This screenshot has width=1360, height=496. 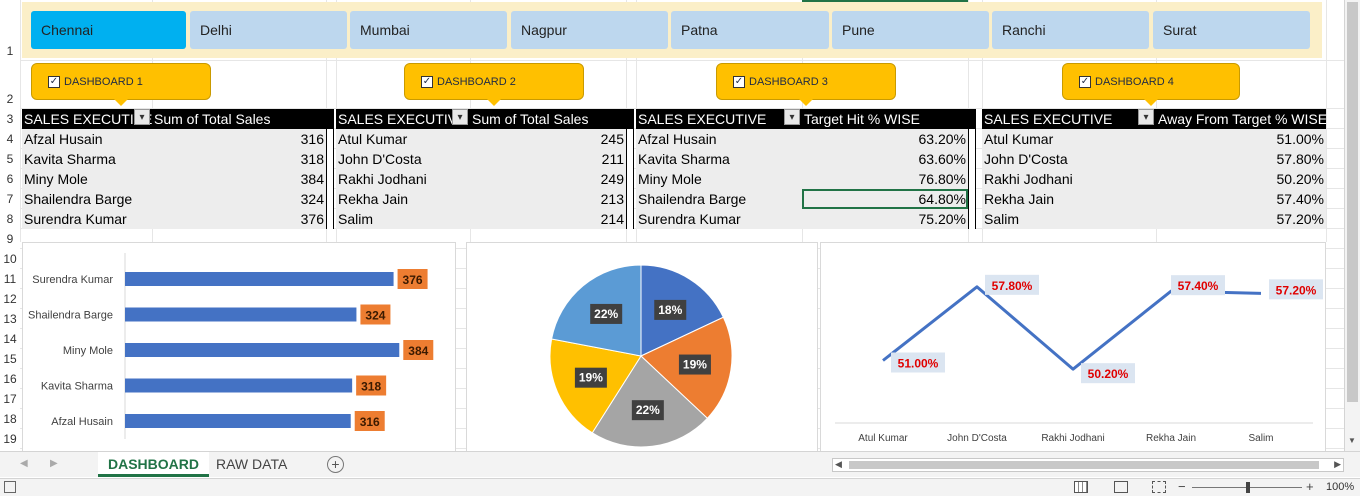 I want to click on table-row: Miny Mole 76.80%, so click(x=802, y=179).